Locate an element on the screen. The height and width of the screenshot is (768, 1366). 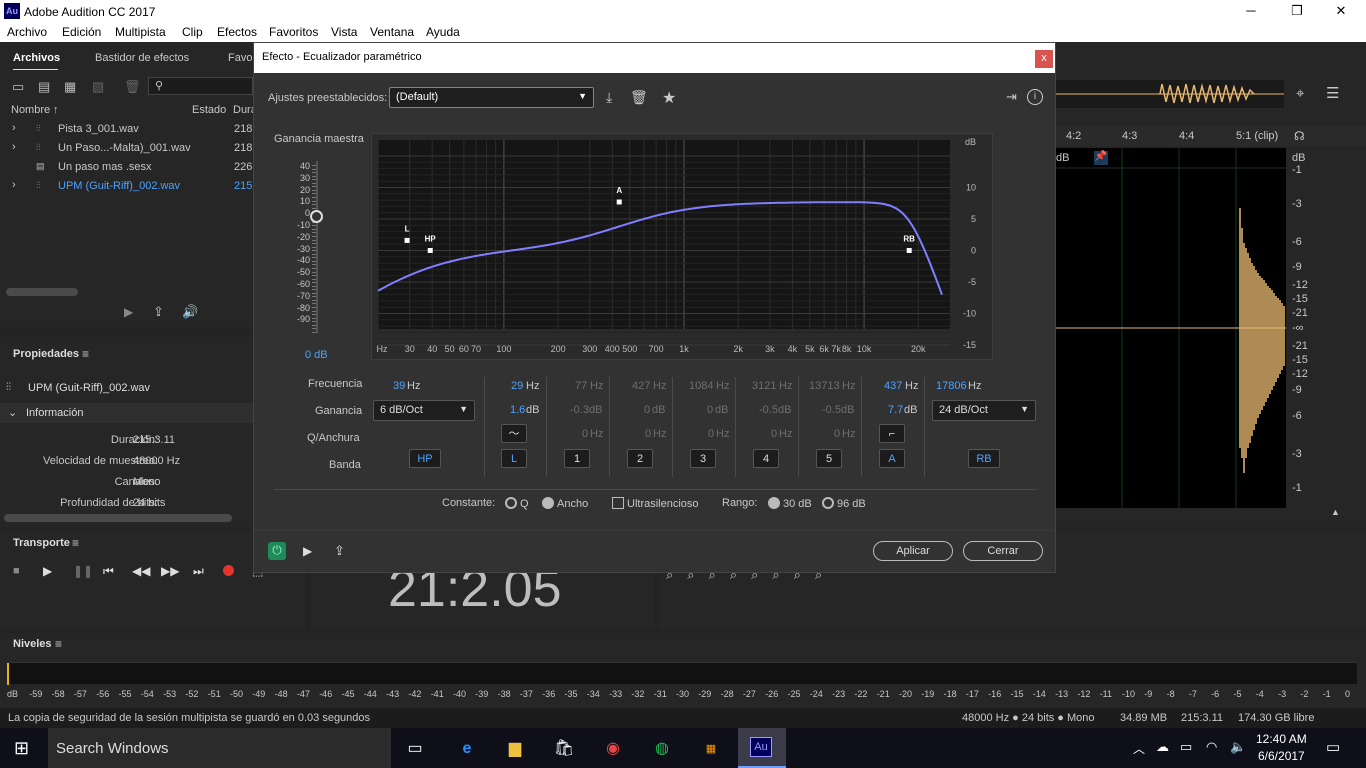
kindle-icon: ▦ is located at coordinates (711, 749).